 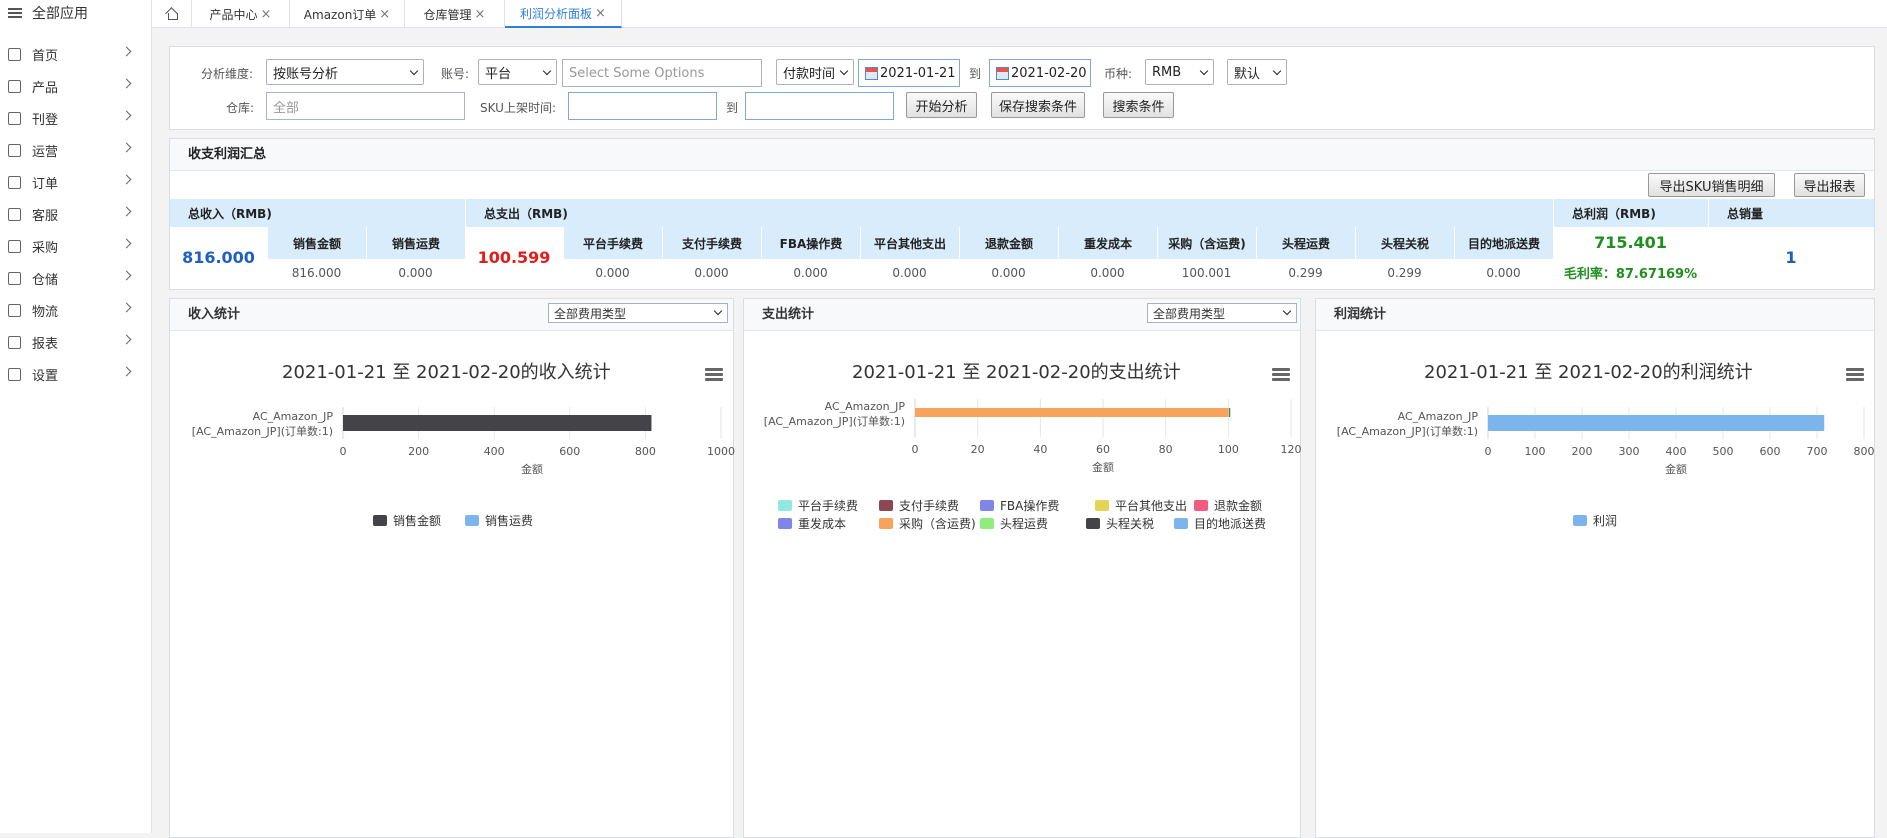 What do you see at coordinates (455, 14) in the screenshot?
I see `tab-warehouse: 仓库管理 ×` at bounding box center [455, 14].